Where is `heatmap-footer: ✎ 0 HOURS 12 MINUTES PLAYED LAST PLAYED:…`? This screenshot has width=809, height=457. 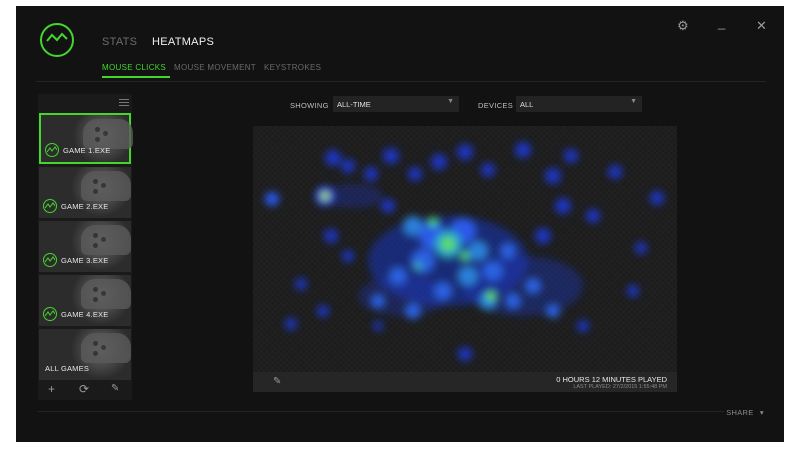
heatmap-footer: ✎ 0 HOURS 12 MINUTES PLAYED LAST PLAYED:… is located at coordinates (465, 382).